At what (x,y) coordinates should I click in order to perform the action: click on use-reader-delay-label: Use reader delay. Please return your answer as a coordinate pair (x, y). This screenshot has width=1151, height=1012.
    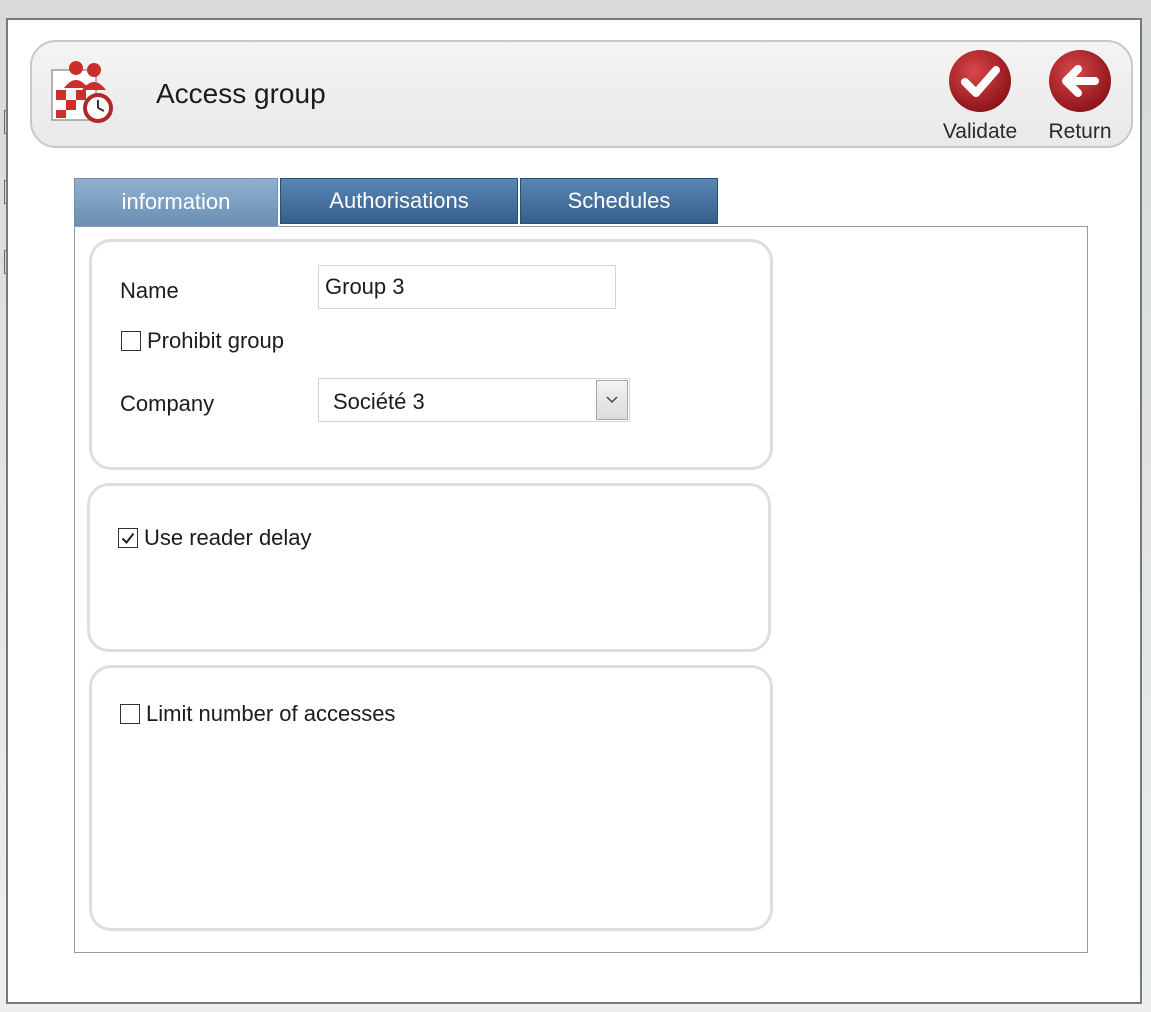
    Looking at the image, I should click on (228, 537).